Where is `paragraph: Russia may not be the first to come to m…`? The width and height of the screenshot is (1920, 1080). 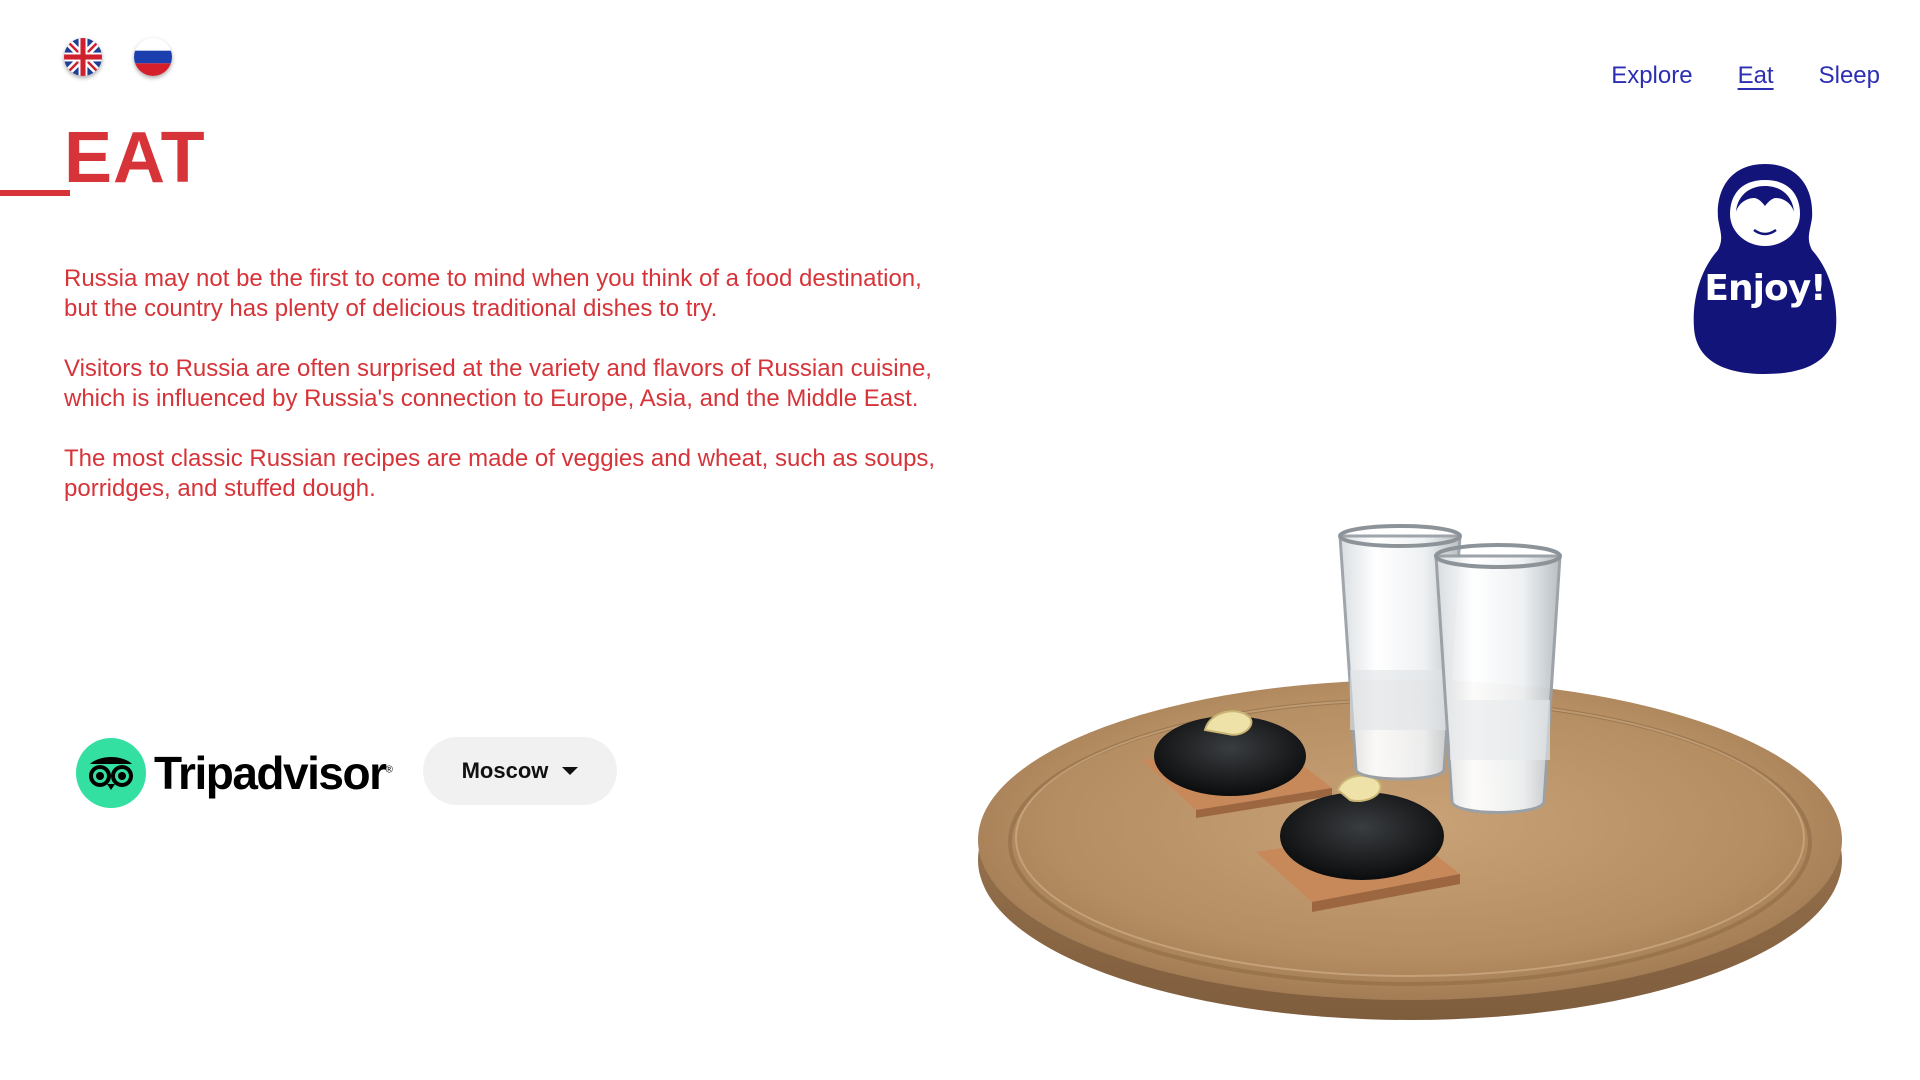
paragraph: Russia may not be the first to come to m… is located at coordinates (493, 293).